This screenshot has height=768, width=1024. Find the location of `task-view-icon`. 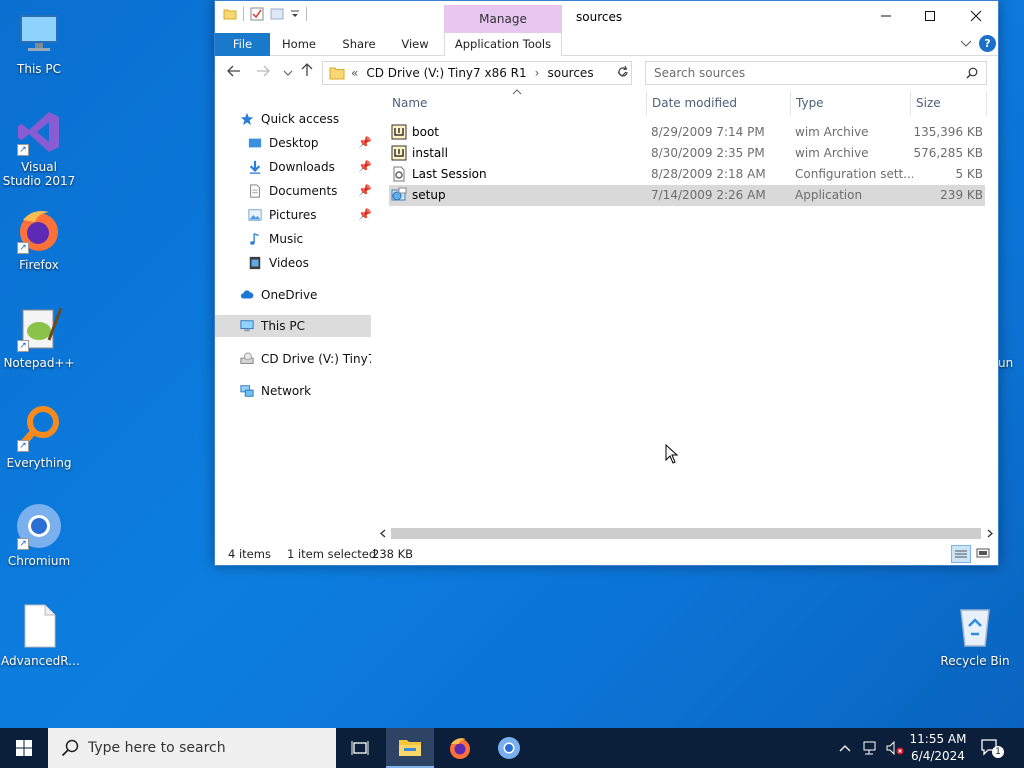

task-view-icon is located at coordinates (360, 748).